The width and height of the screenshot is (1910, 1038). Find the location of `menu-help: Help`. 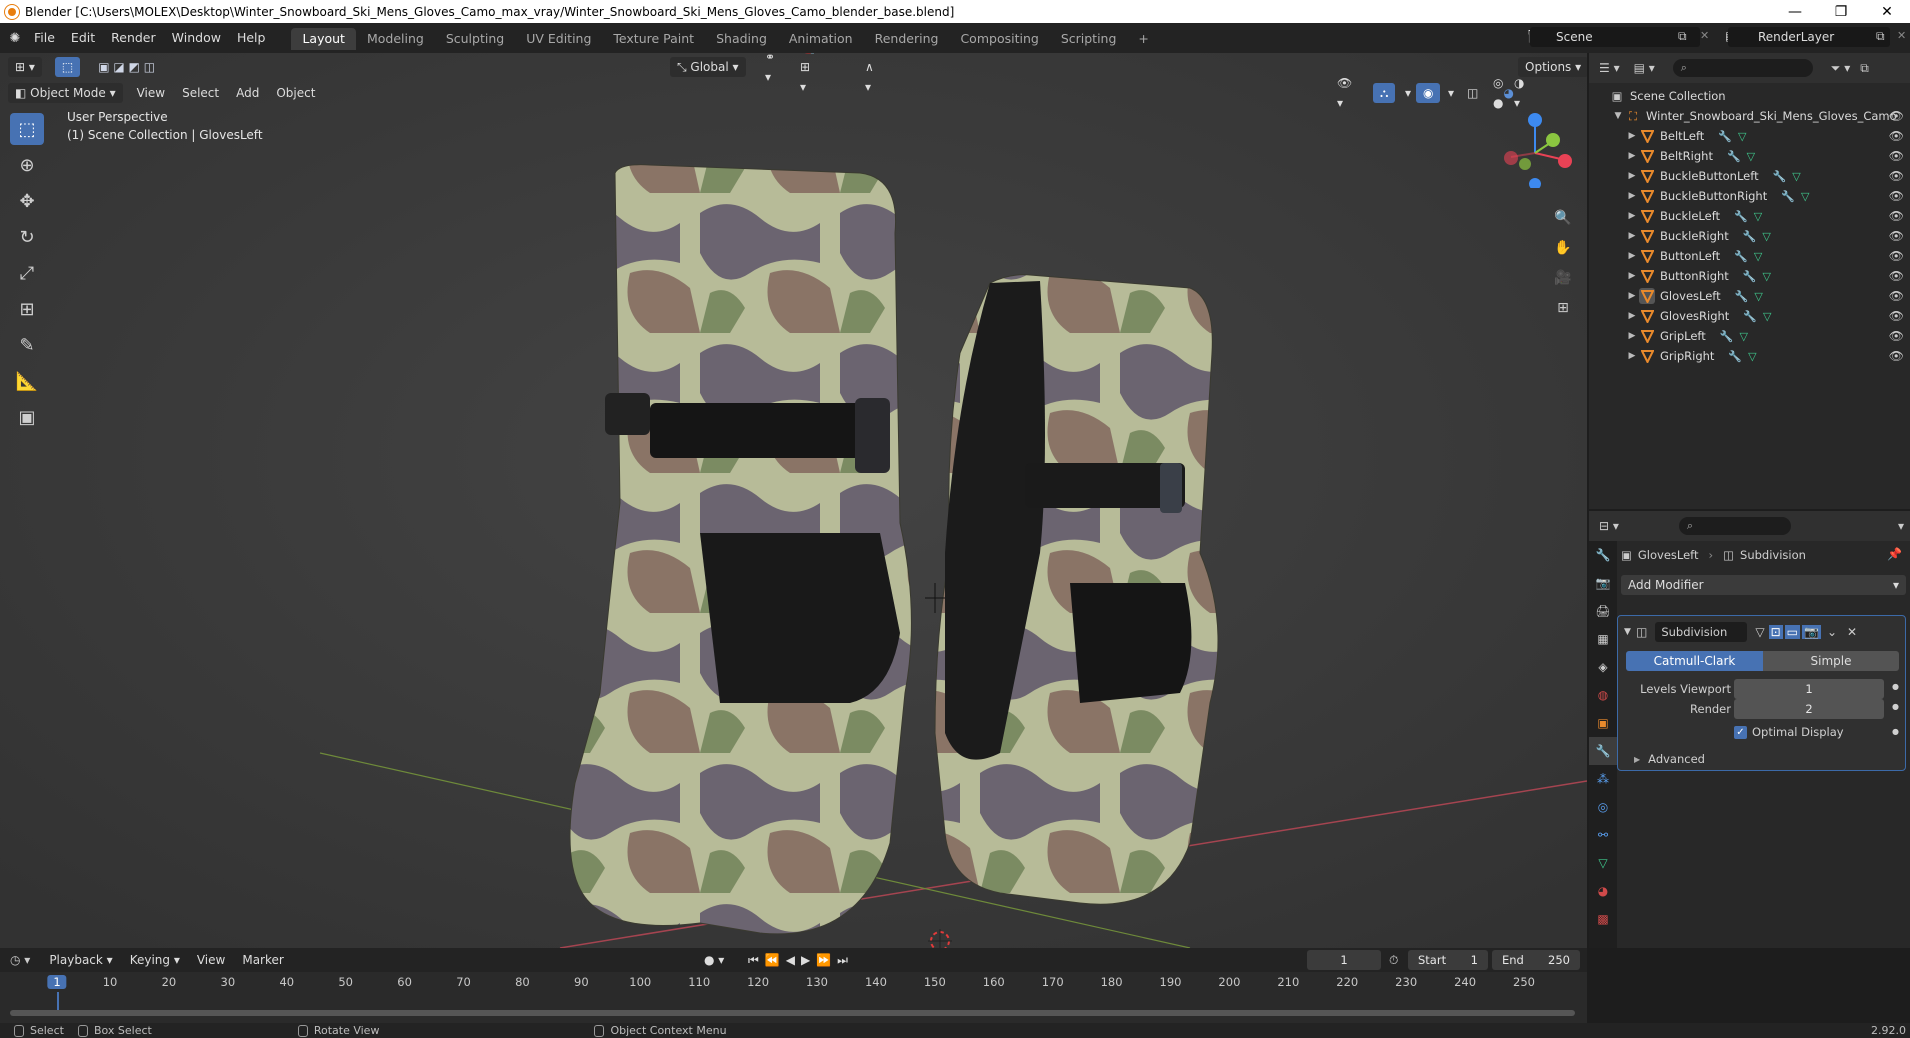

menu-help: Help is located at coordinates (251, 38).